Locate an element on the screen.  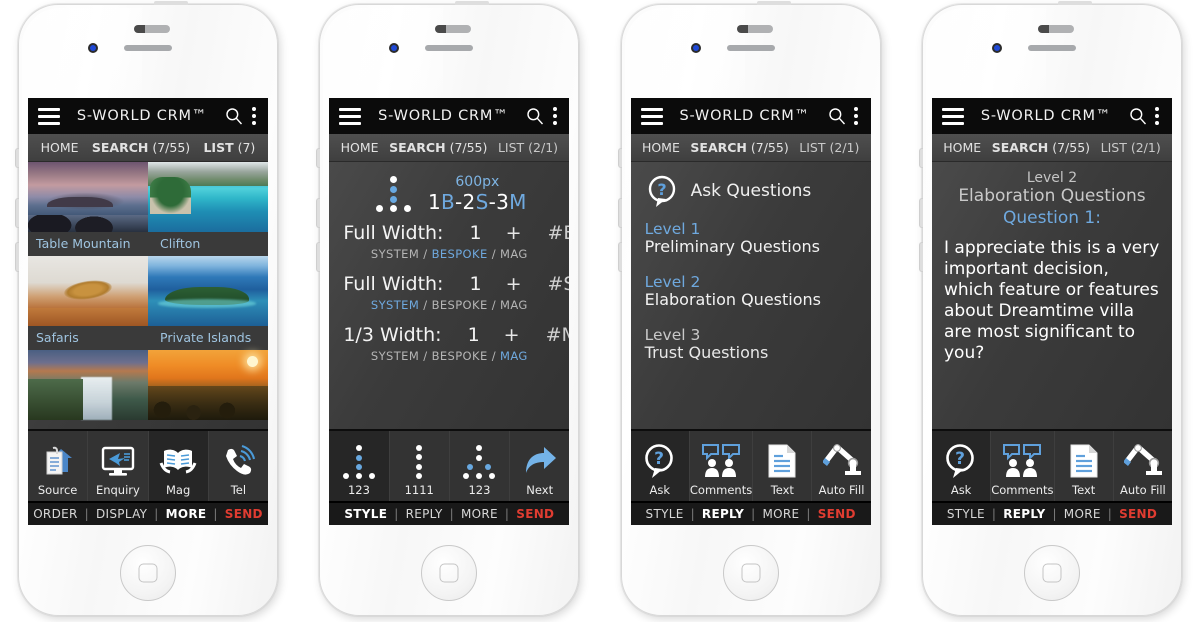
gallery-item-private-islands: Private Islands is located at coordinates (208, 303).